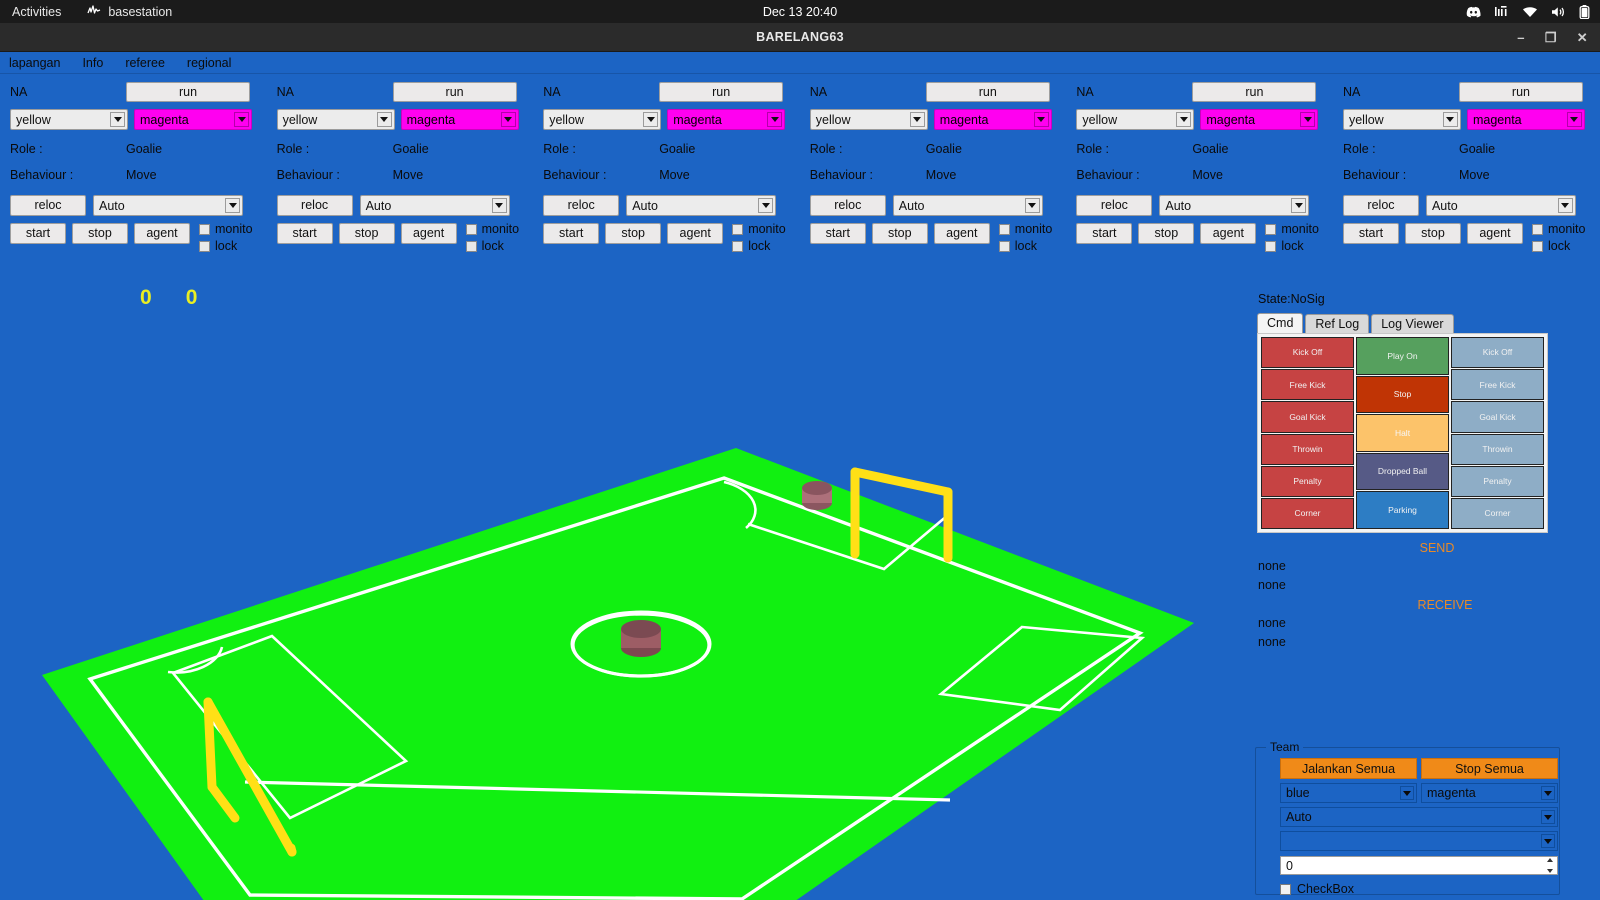  I want to click on menu-item-info: Info, so click(92, 63).